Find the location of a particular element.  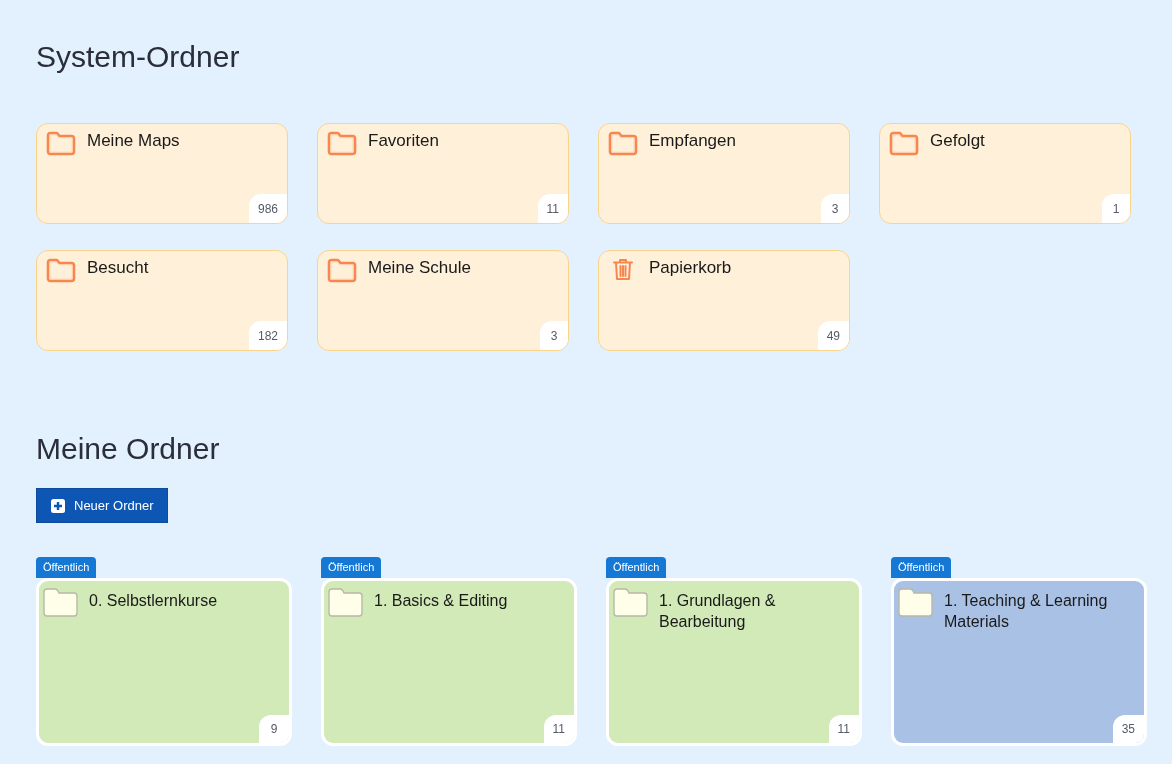

item-count: 182 is located at coordinates (267, 335).